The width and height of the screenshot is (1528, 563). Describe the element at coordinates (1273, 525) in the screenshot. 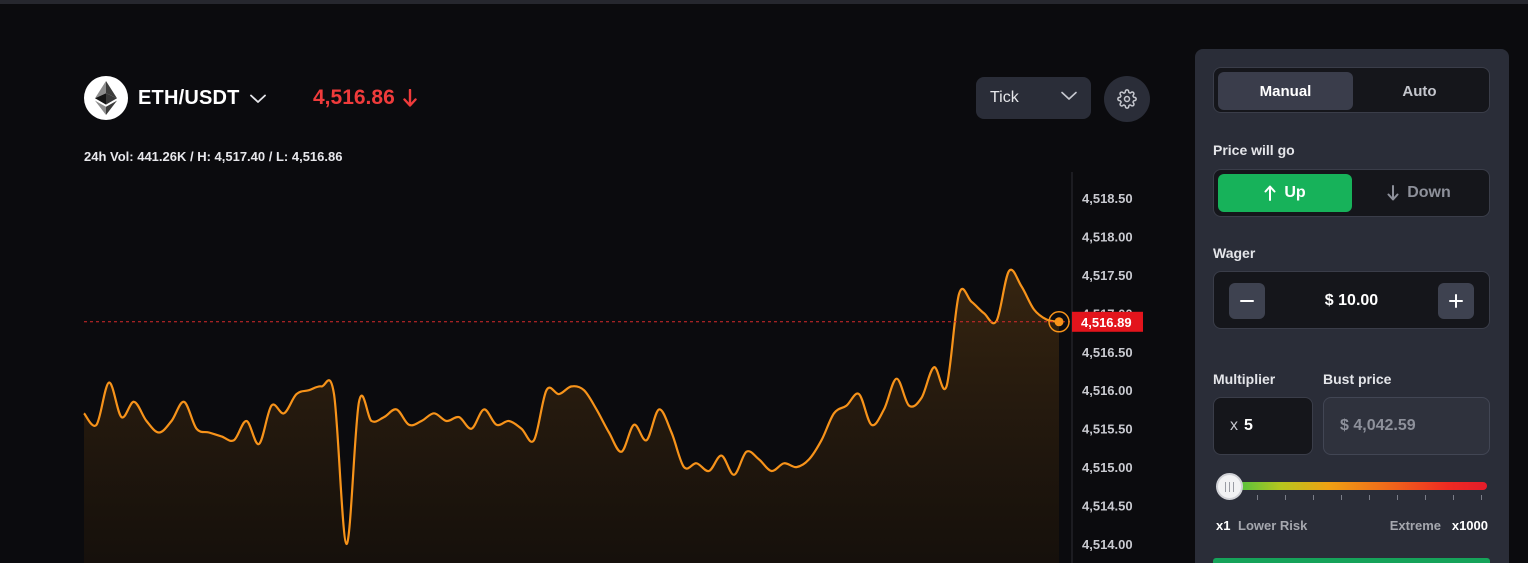

I see `risk-min-label: Lower Risk` at that location.